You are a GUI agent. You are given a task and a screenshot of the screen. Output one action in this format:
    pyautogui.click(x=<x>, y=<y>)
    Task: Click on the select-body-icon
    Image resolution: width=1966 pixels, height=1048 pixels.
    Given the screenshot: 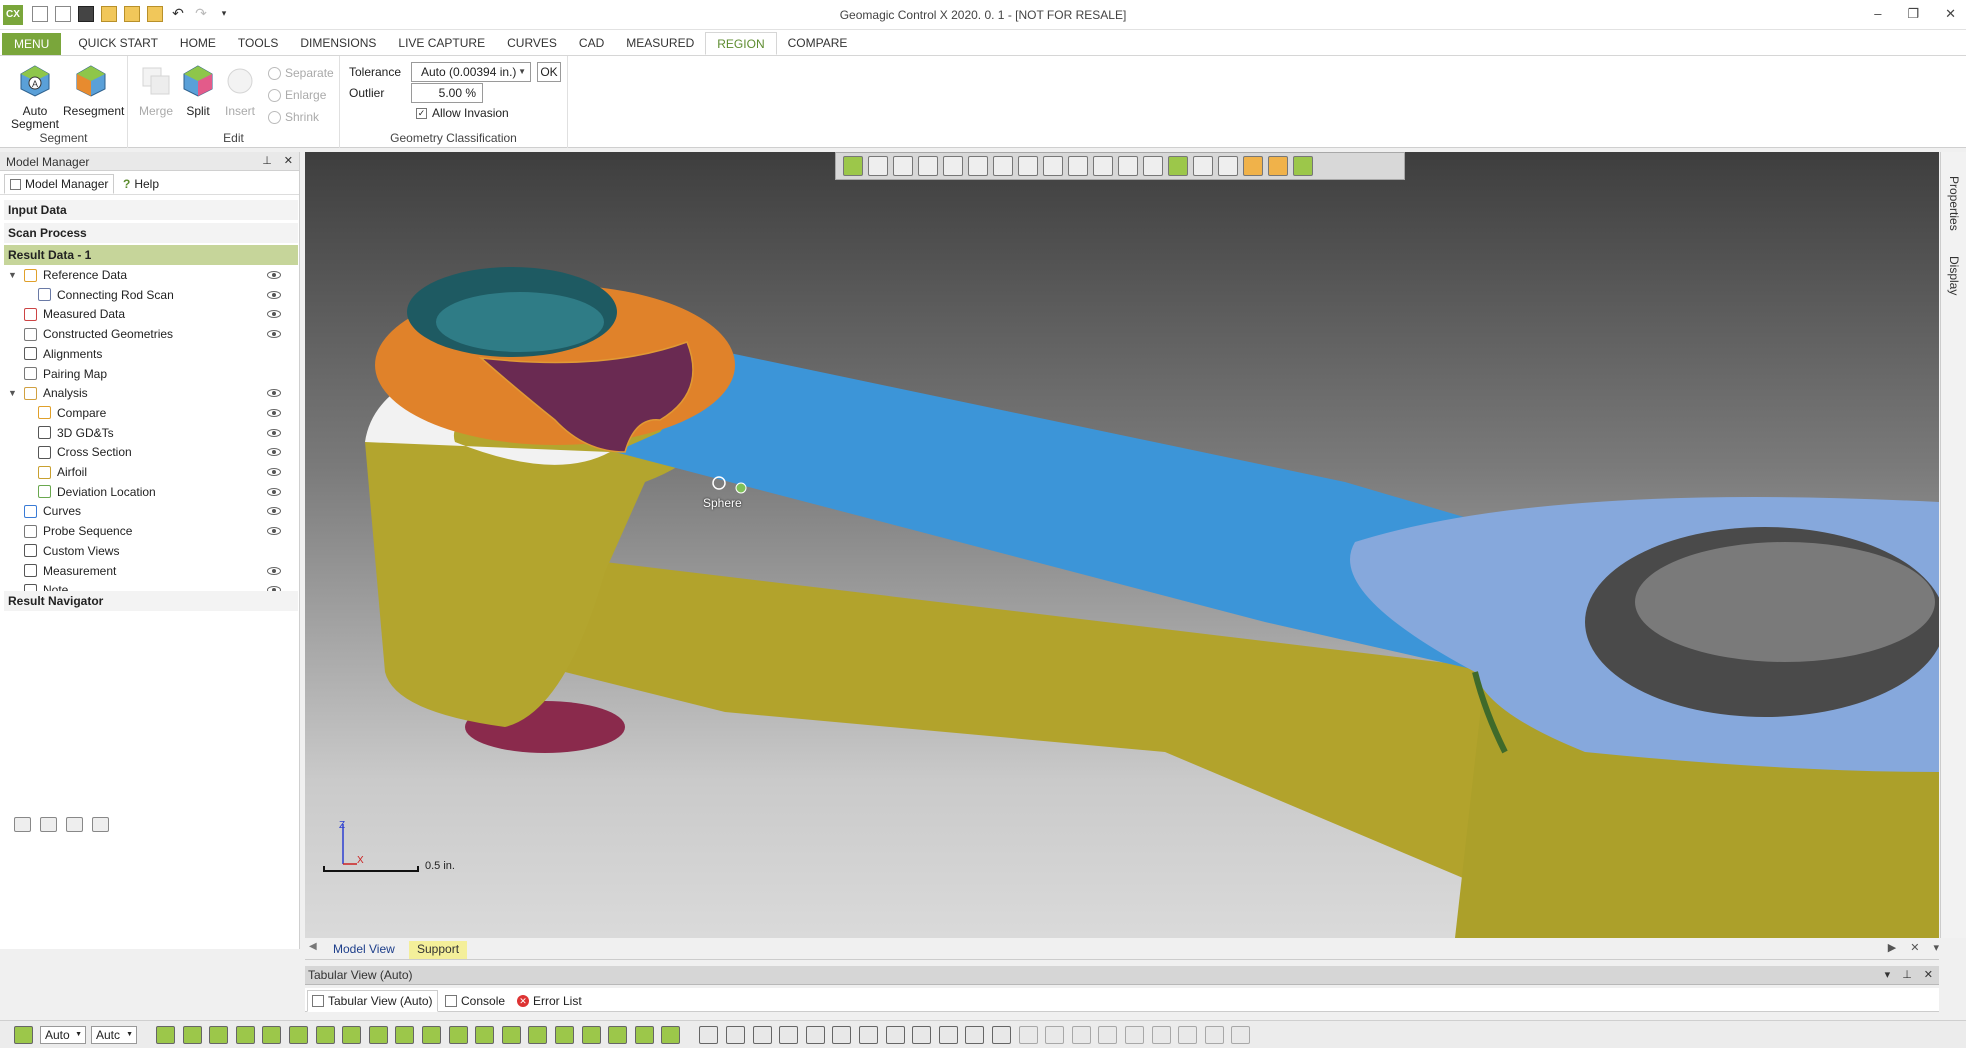 What is the action you would take?
    pyautogui.click(x=219, y=1035)
    